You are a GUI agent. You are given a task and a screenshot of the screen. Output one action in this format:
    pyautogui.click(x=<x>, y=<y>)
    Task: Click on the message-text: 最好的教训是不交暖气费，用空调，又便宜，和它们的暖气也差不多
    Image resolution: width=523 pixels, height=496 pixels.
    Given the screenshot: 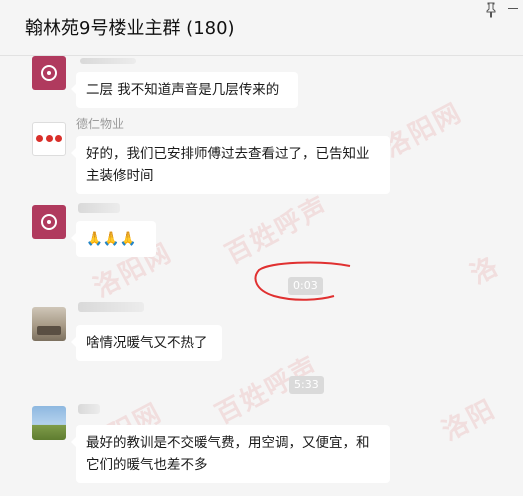 What is the action you would take?
    pyautogui.click(x=228, y=454)
    